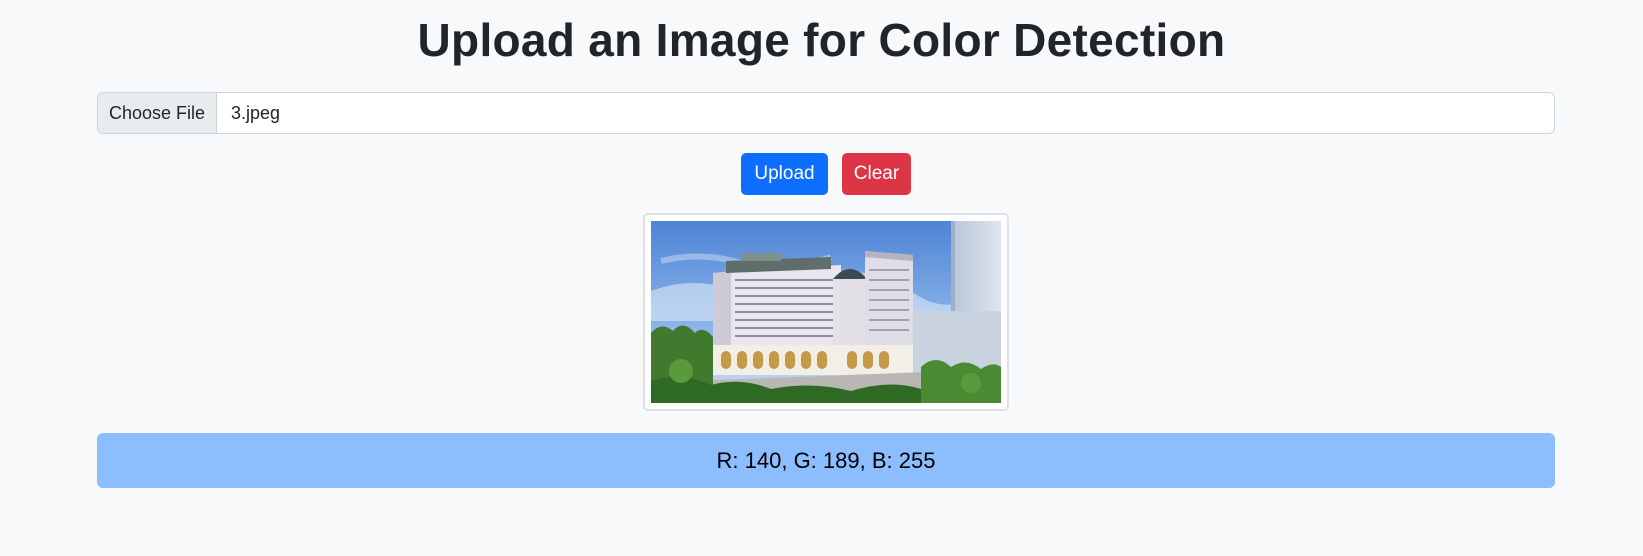  What do you see at coordinates (821, 40) in the screenshot?
I see `page-title: Upload an Image for Color Detection` at bounding box center [821, 40].